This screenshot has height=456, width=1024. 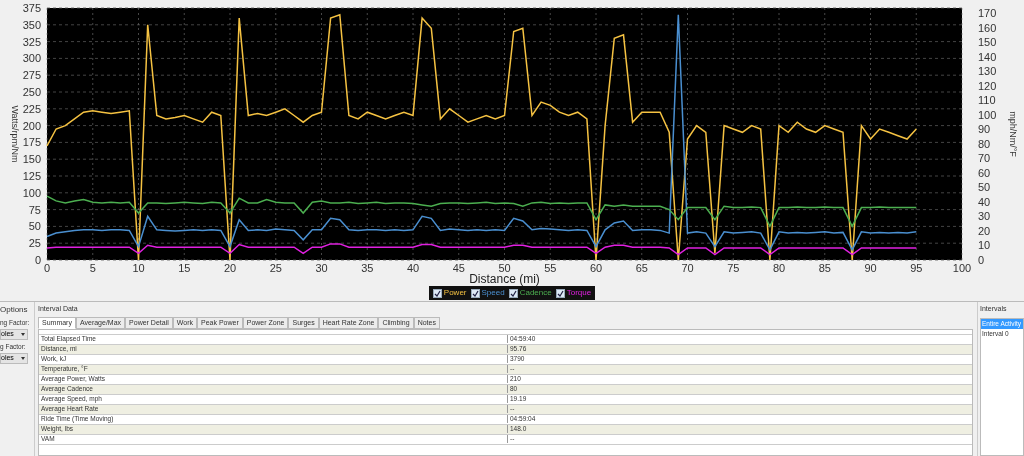 I want to click on axis-tick-label: 250, so click(x=31, y=92).